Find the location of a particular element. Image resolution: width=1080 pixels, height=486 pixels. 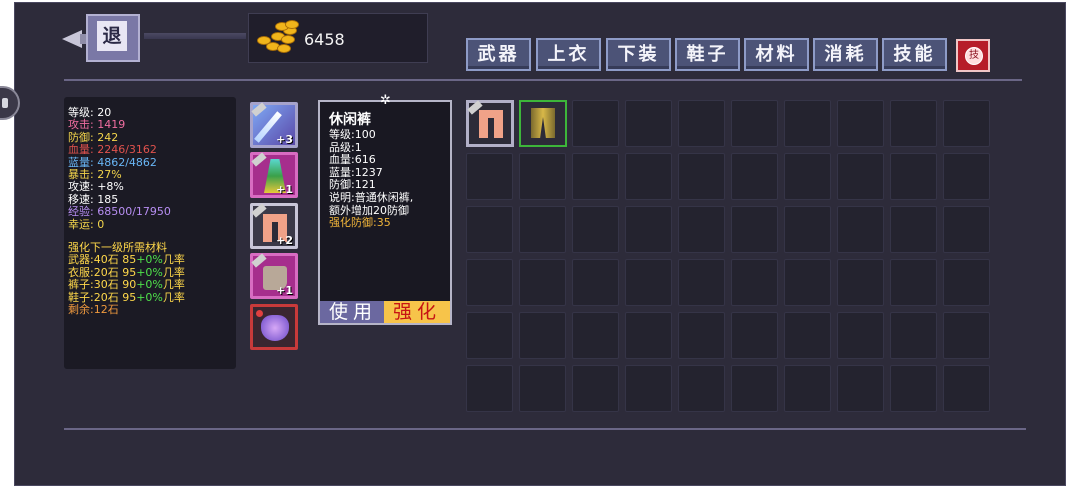

equip-slot-pants: +2 is located at coordinates (274, 226).